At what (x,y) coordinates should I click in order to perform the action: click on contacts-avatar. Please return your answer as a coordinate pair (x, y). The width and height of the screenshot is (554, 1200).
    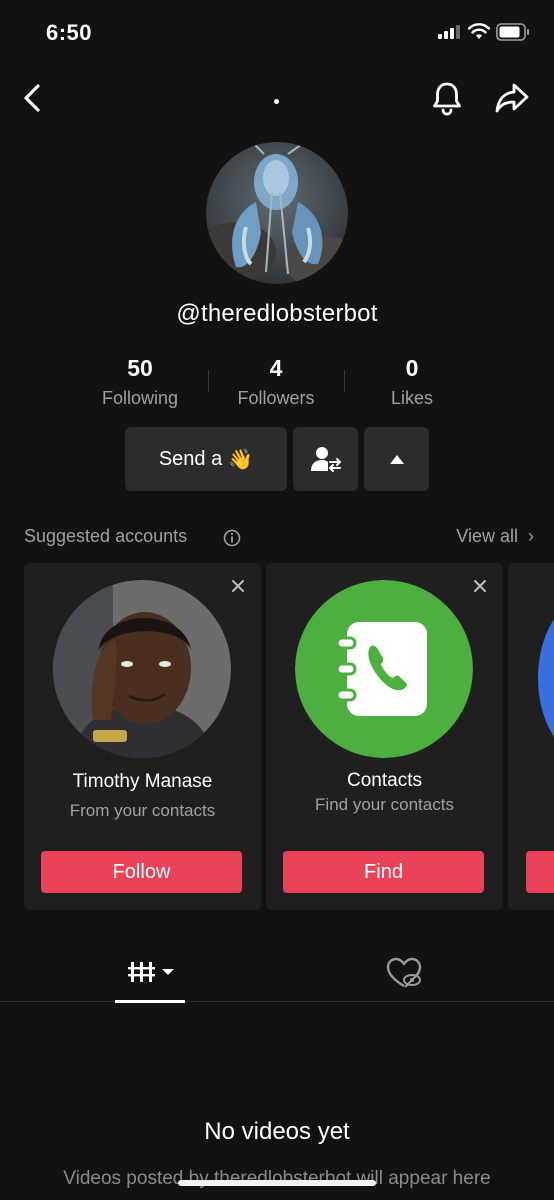
    Looking at the image, I should click on (384, 669).